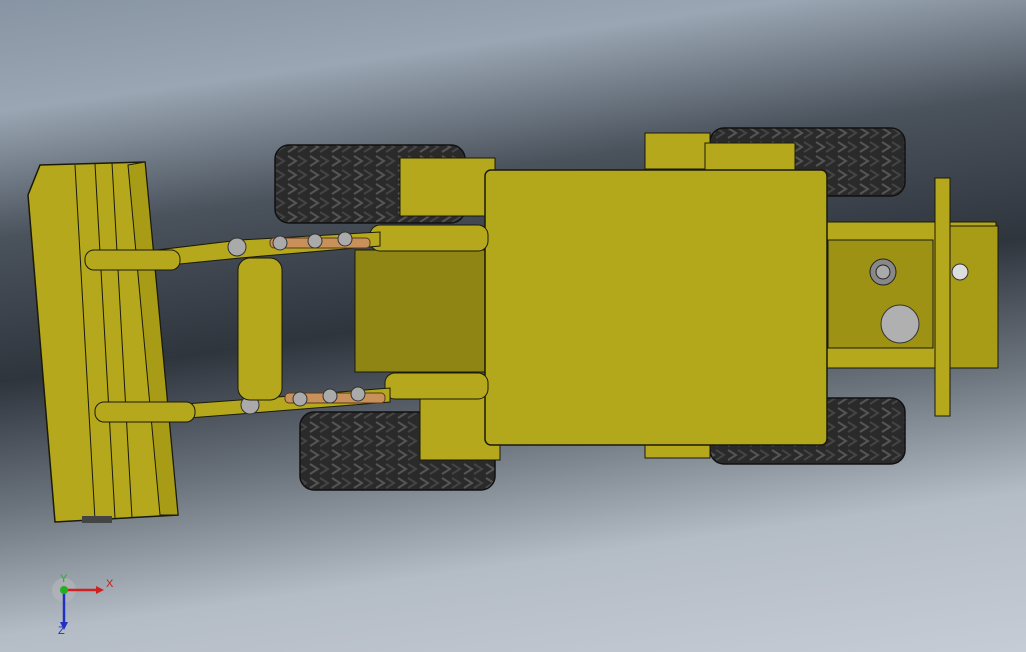  What do you see at coordinates (429, 238) in the screenshot?
I see `hydraulic-cylinder-upper` at bounding box center [429, 238].